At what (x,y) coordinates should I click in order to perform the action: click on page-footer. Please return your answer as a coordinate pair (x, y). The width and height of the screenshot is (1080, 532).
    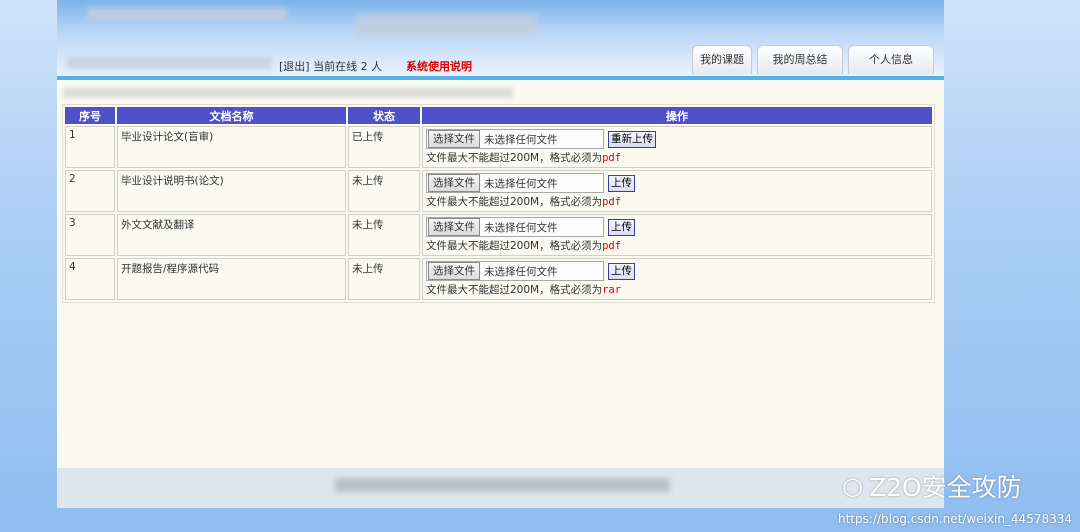
    Looking at the image, I should click on (500, 488).